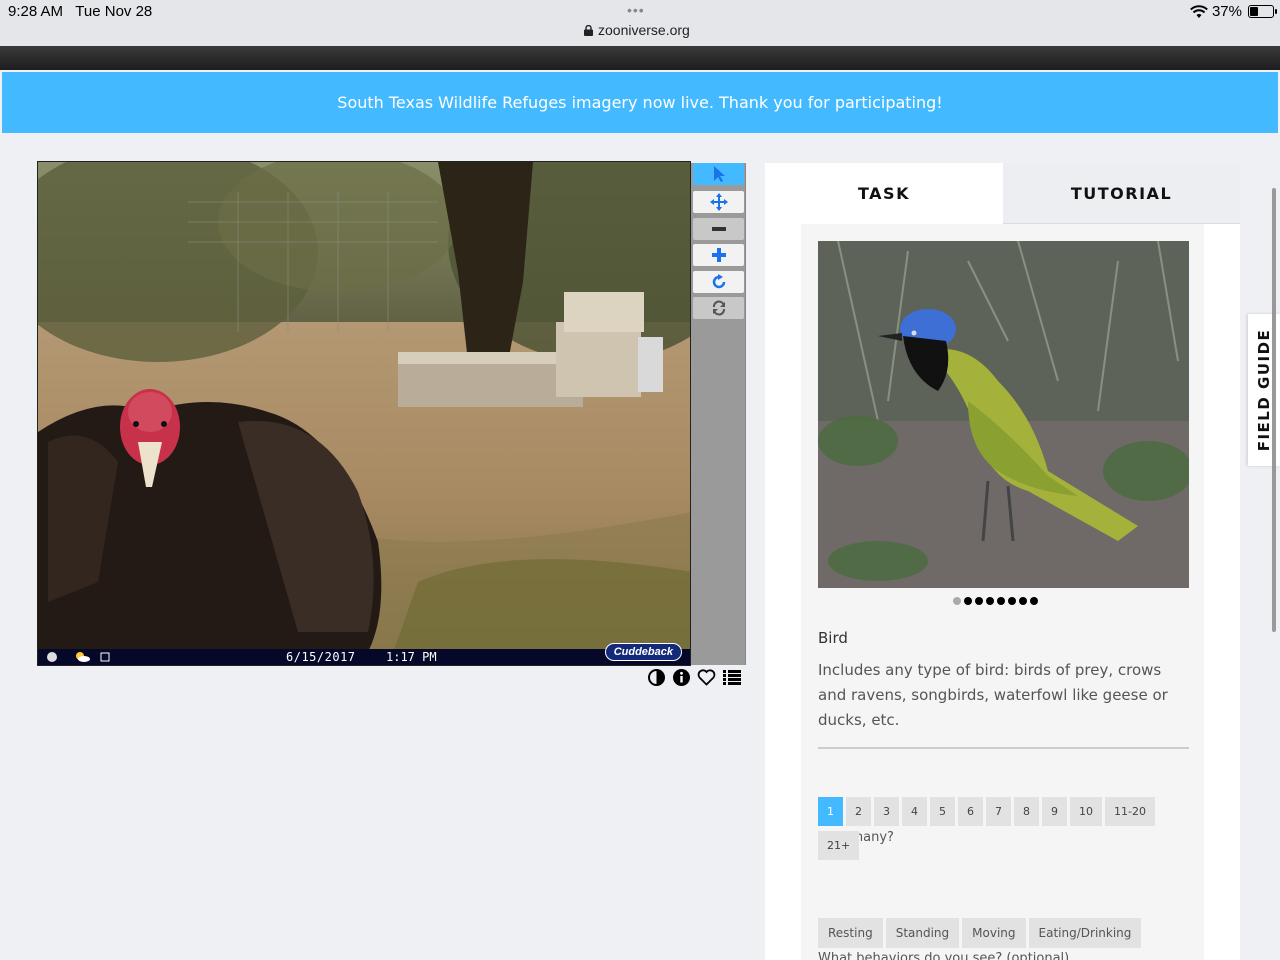  What do you see at coordinates (994, 933) in the screenshot?
I see `behavior-option-button: Moving` at bounding box center [994, 933].